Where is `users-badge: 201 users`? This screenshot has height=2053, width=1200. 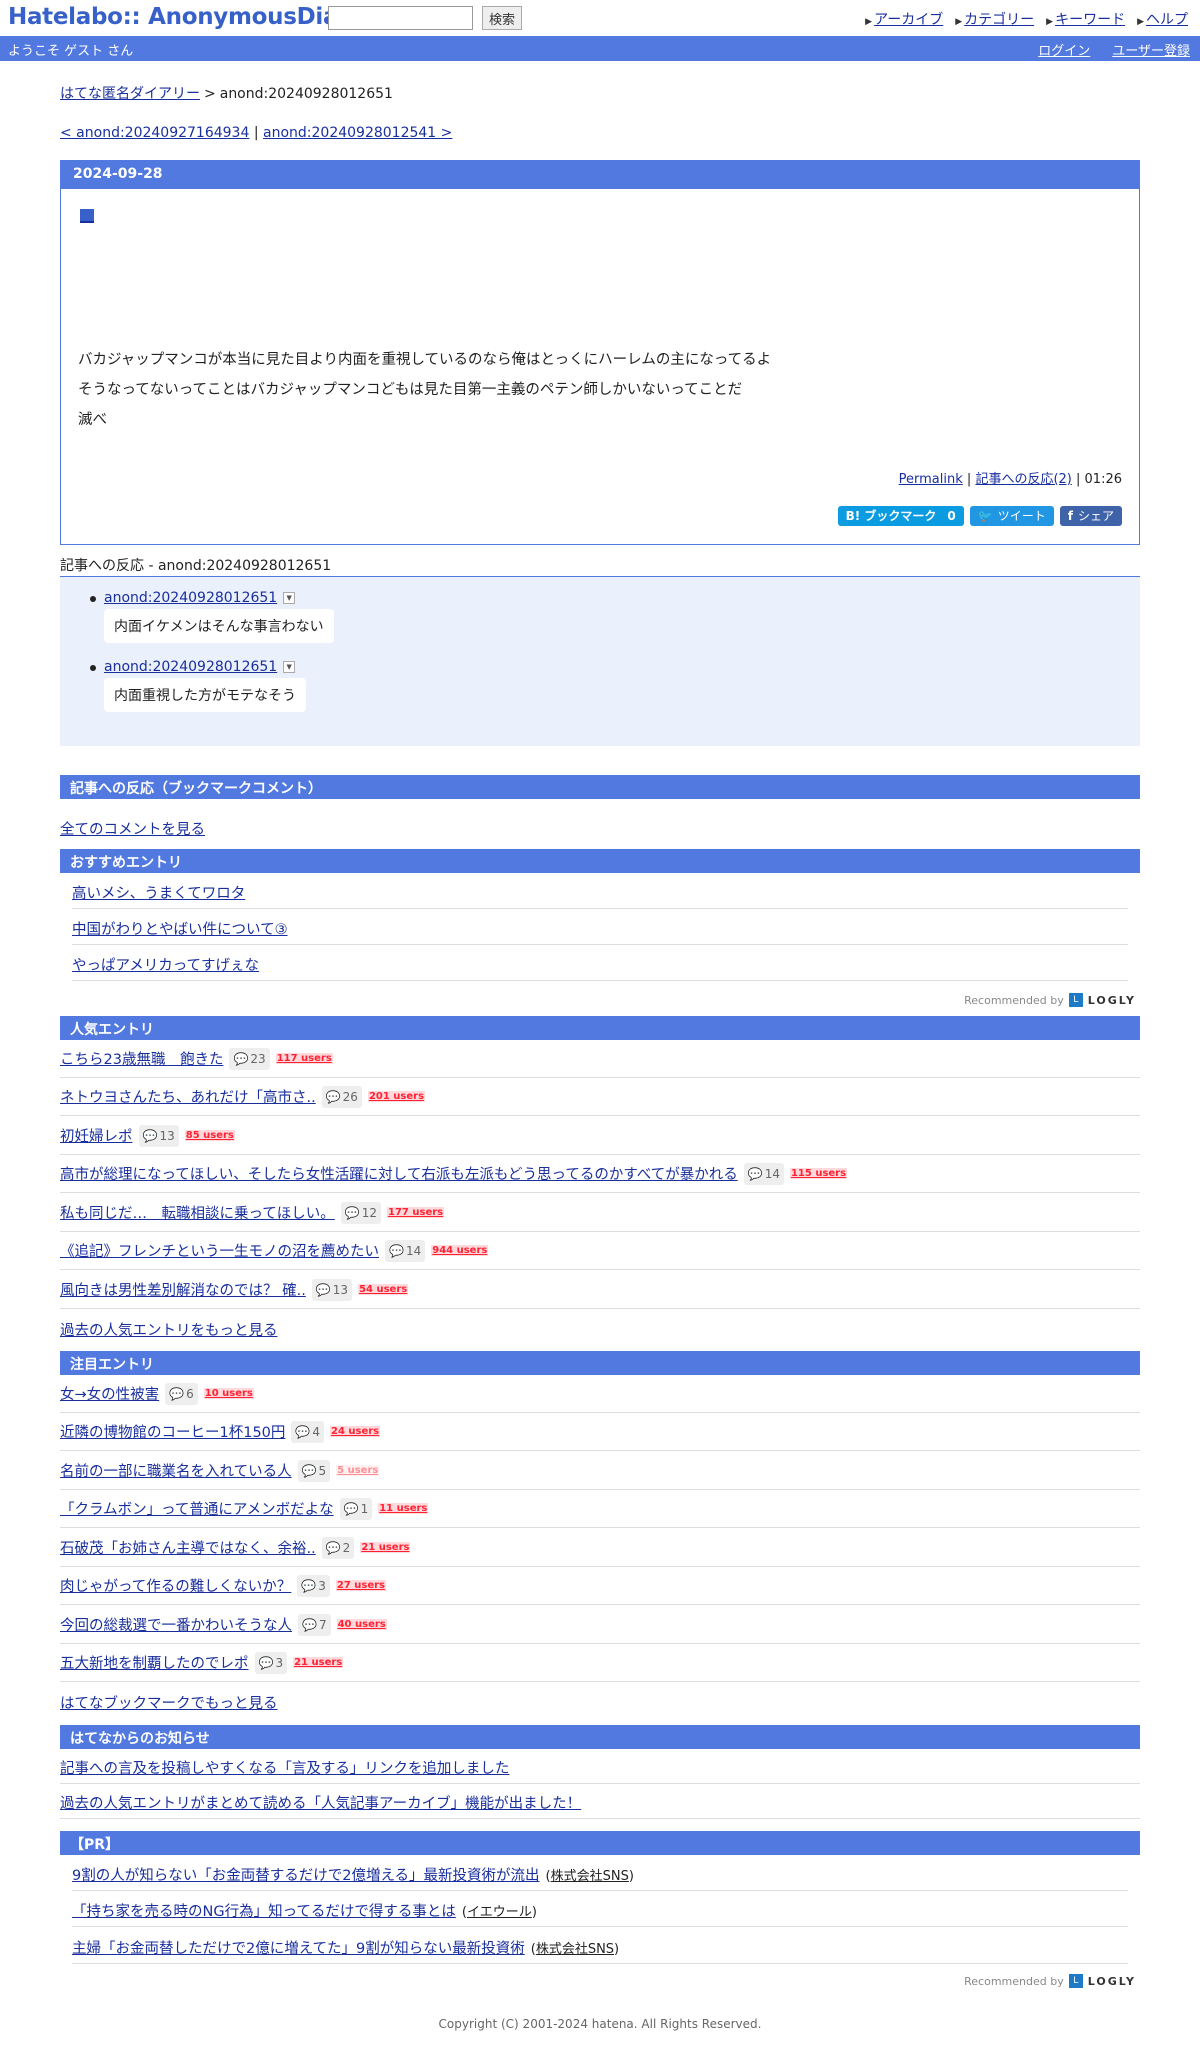
users-badge: 201 users is located at coordinates (396, 1096).